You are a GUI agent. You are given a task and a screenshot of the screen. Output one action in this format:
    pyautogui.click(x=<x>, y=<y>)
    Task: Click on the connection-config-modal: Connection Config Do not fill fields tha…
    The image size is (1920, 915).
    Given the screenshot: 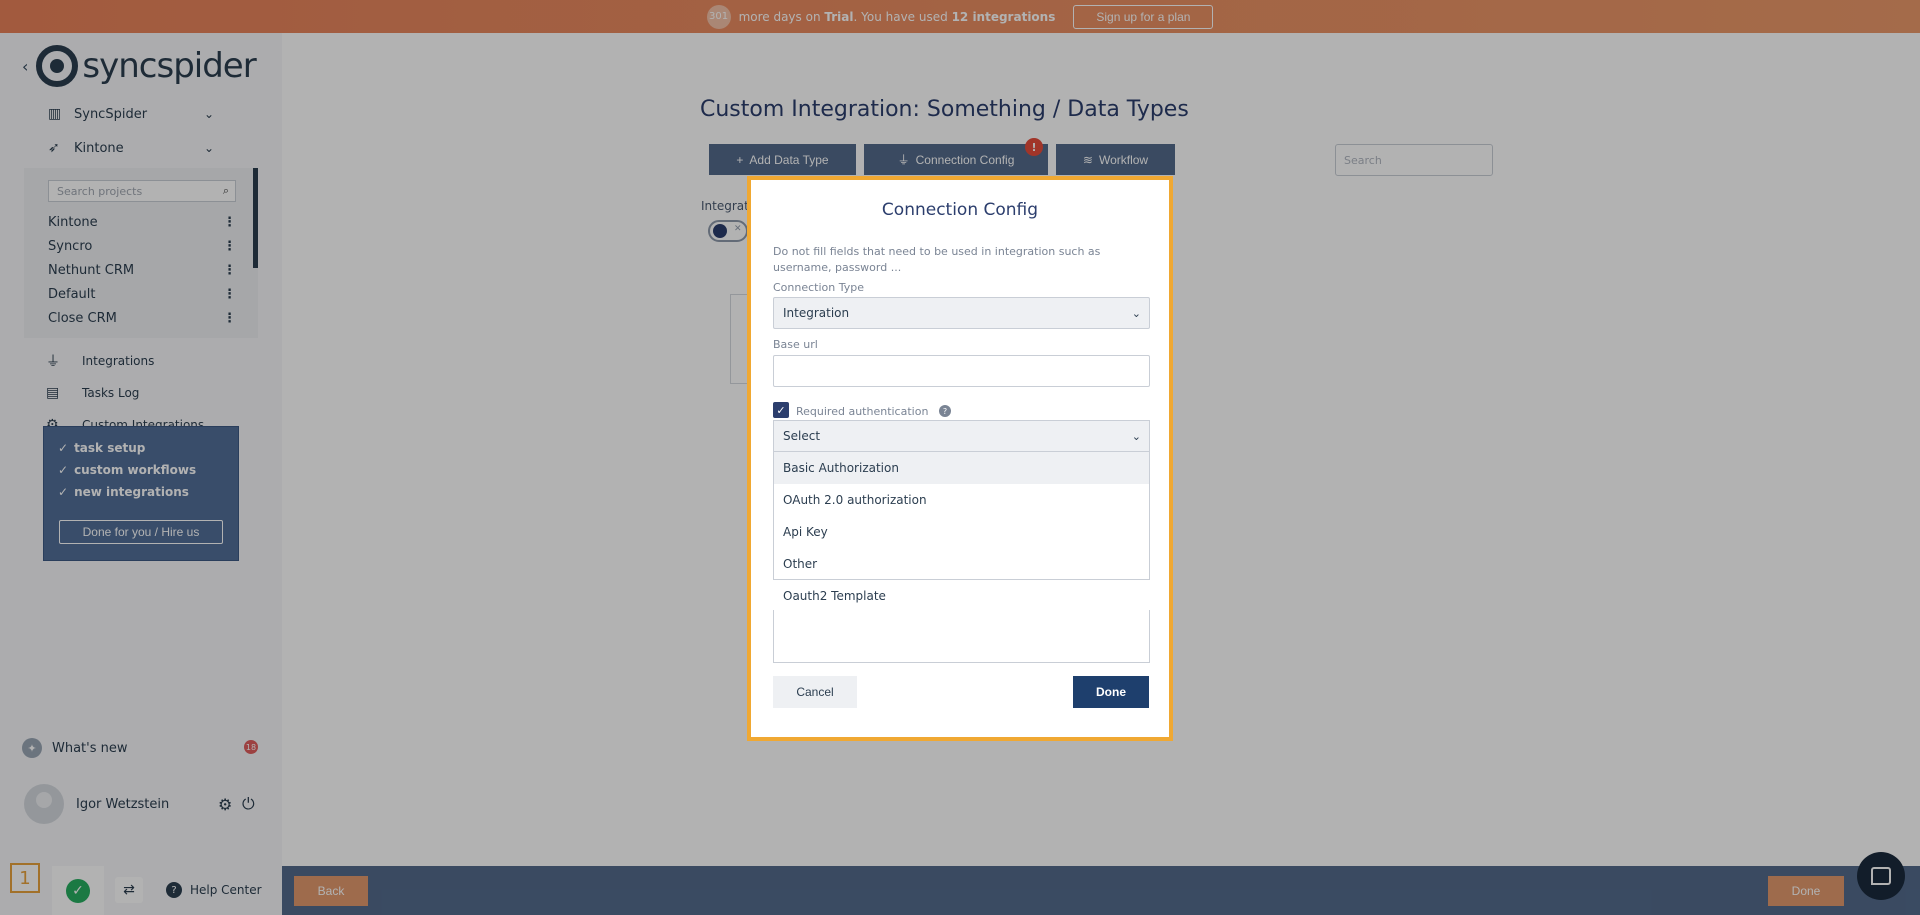 What is the action you would take?
    pyautogui.click(x=960, y=458)
    